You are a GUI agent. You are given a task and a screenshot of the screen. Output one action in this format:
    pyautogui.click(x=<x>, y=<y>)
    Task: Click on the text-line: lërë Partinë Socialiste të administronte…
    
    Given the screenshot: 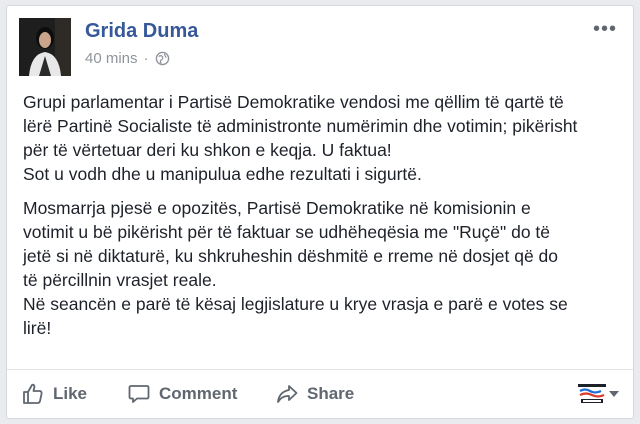 What is the action you would take?
    pyautogui.click(x=300, y=126)
    